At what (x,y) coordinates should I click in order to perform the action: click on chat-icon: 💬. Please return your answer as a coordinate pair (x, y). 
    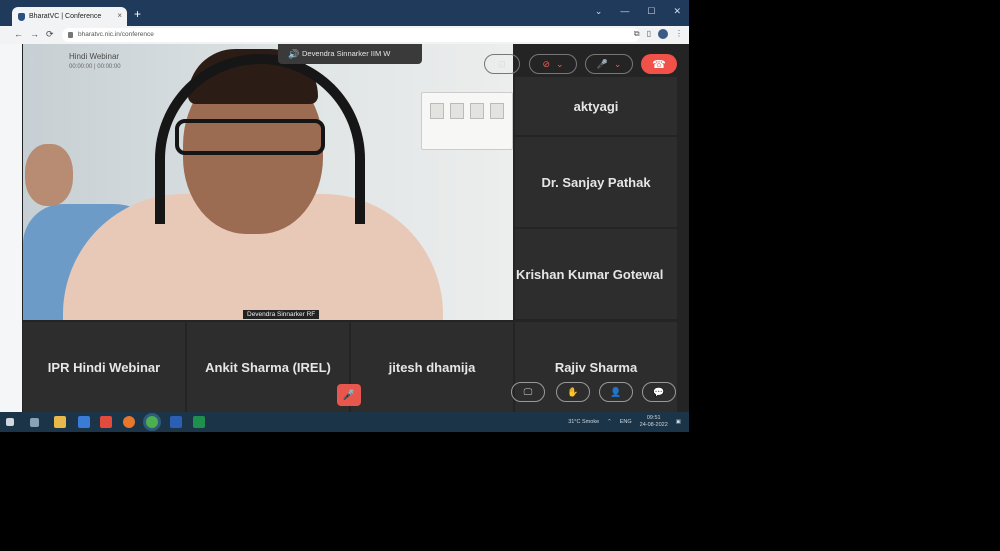
    Looking at the image, I should click on (659, 391).